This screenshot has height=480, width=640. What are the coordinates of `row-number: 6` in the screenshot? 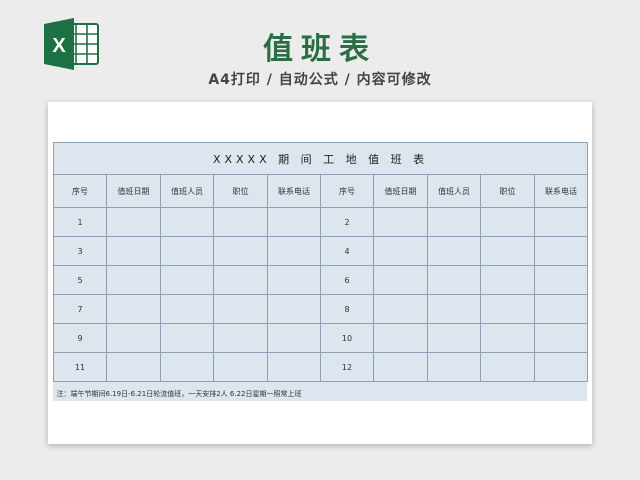 It's located at (347, 280).